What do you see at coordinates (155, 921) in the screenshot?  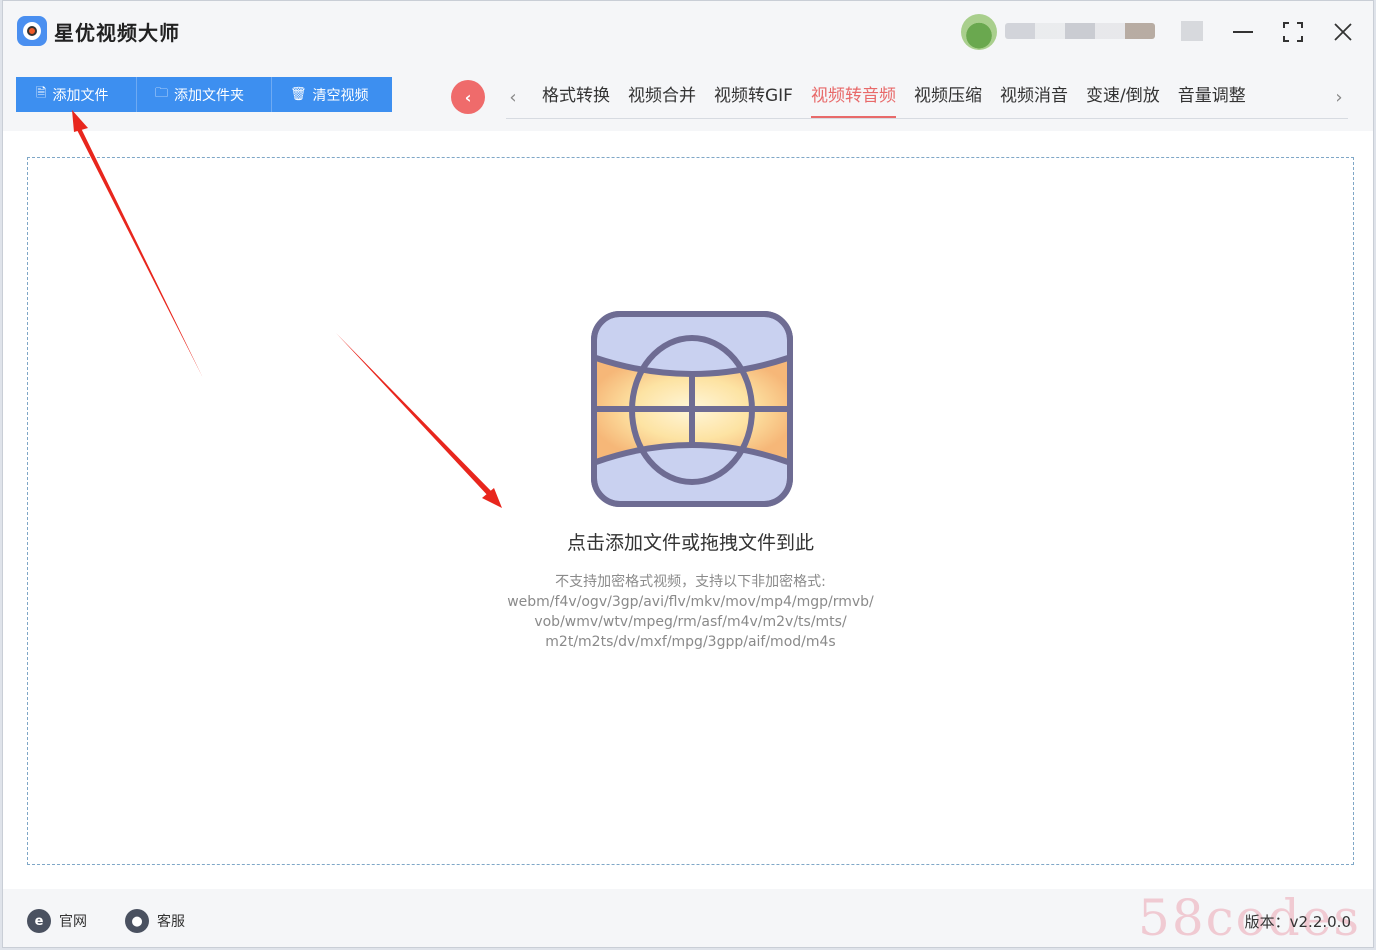 I see `support-link: ● 客服` at bounding box center [155, 921].